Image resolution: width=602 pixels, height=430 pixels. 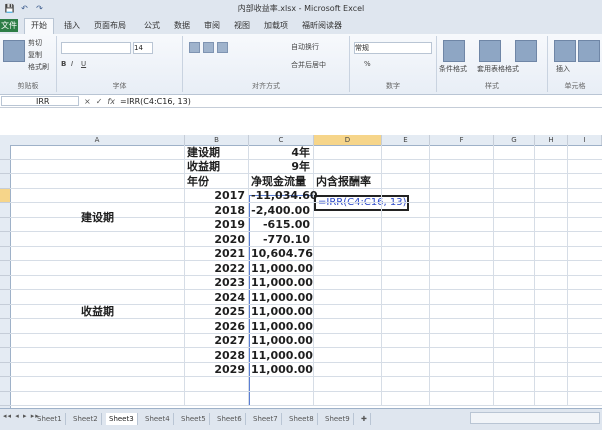 I want to click on horizontal-scrollbar, so click(x=535, y=418).